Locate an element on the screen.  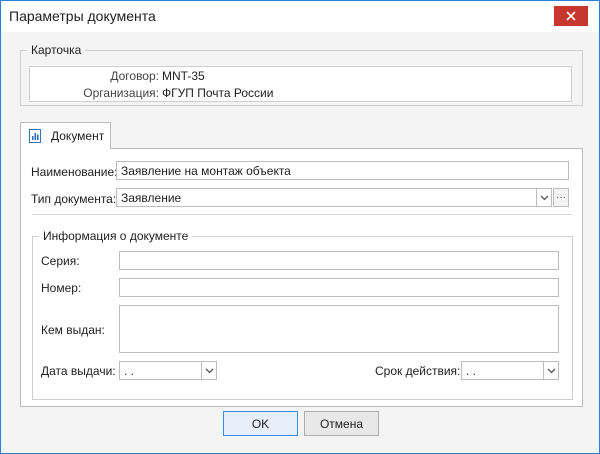
cancel-button: Отмена is located at coordinates (341, 423).